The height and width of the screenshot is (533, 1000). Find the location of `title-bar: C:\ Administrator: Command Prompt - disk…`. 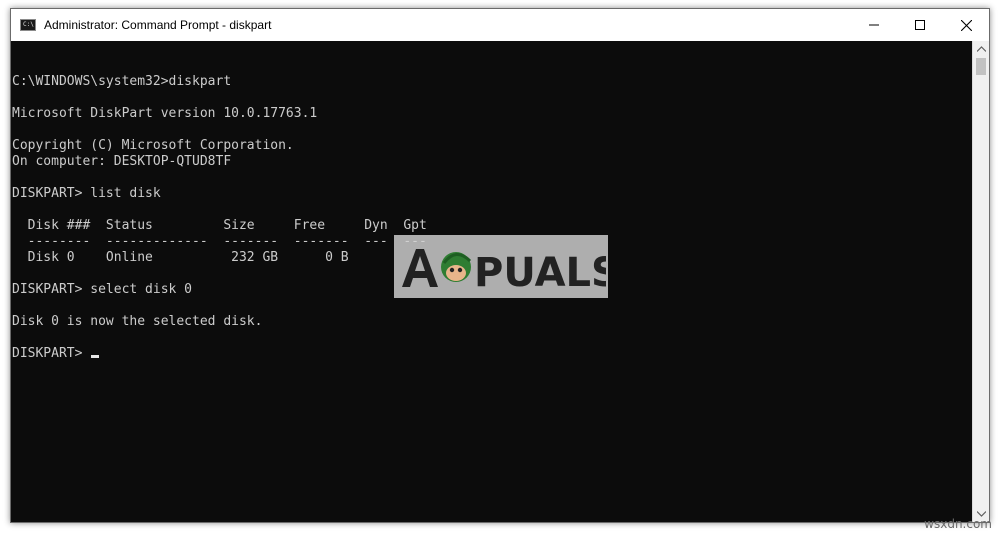

title-bar: C:\ Administrator: Command Prompt - disk… is located at coordinates (500, 25).